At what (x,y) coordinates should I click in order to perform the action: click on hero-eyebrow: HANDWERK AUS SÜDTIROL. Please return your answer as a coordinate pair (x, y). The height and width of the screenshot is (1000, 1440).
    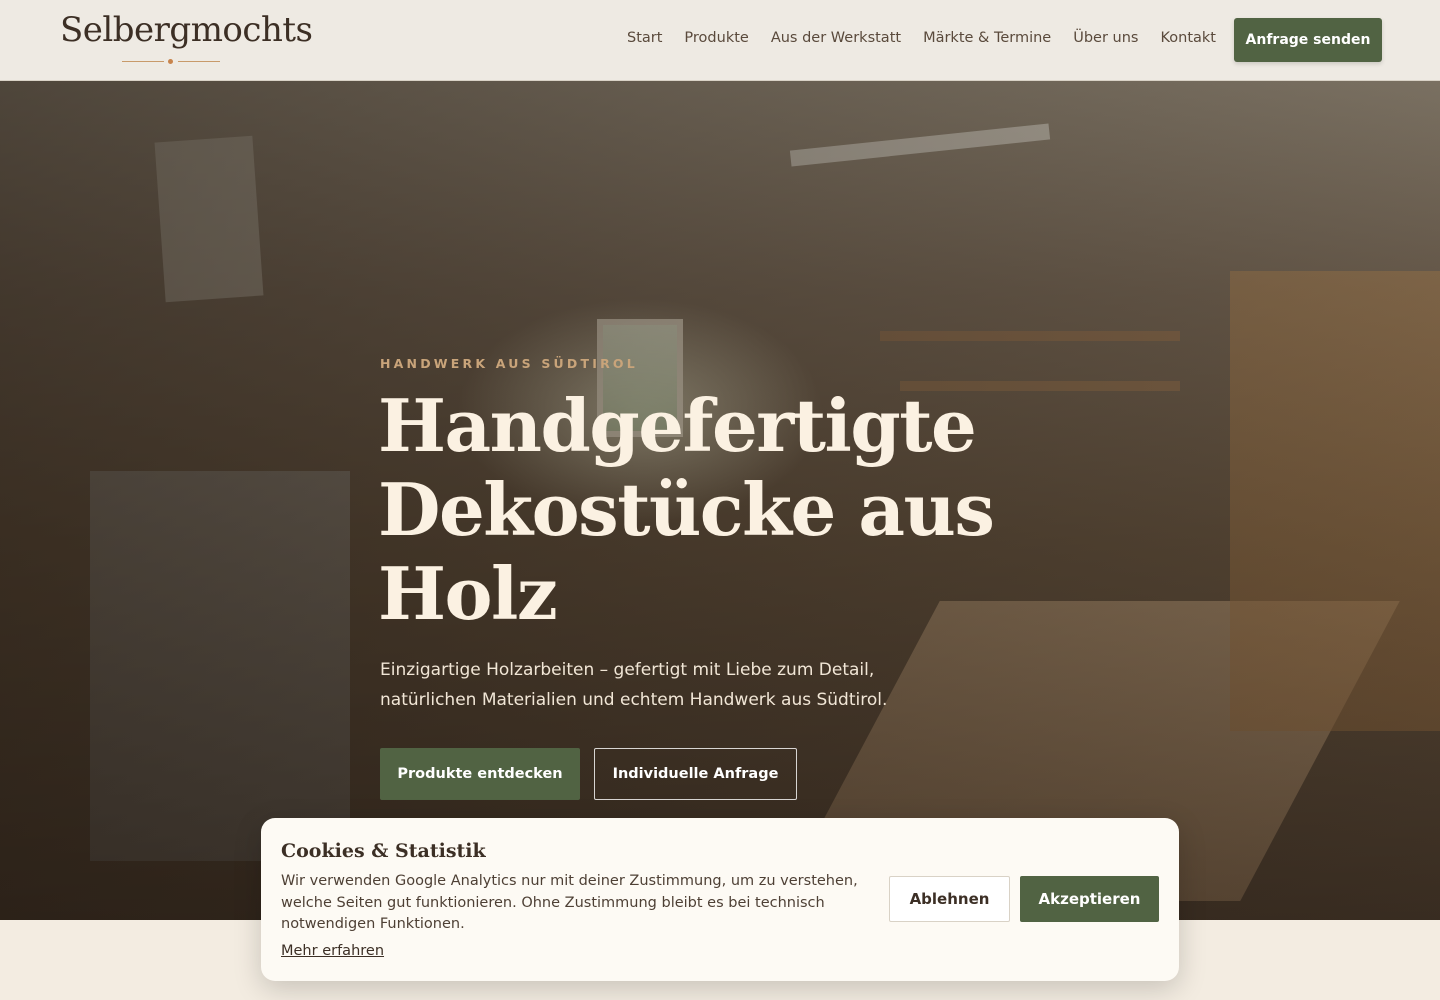
    Looking at the image, I should click on (509, 363).